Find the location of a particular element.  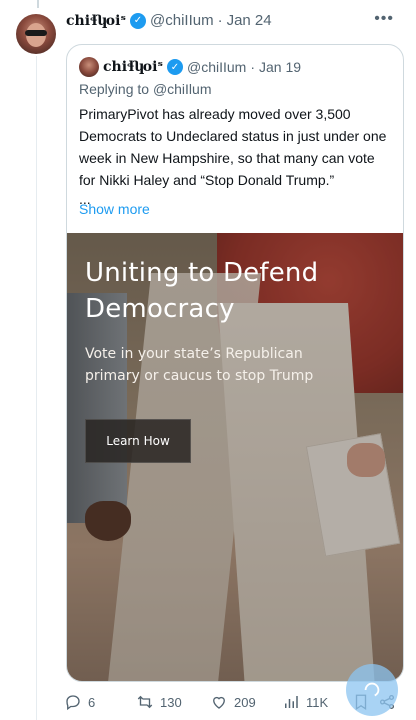

avatar-glasses is located at coordinates (36, 33).